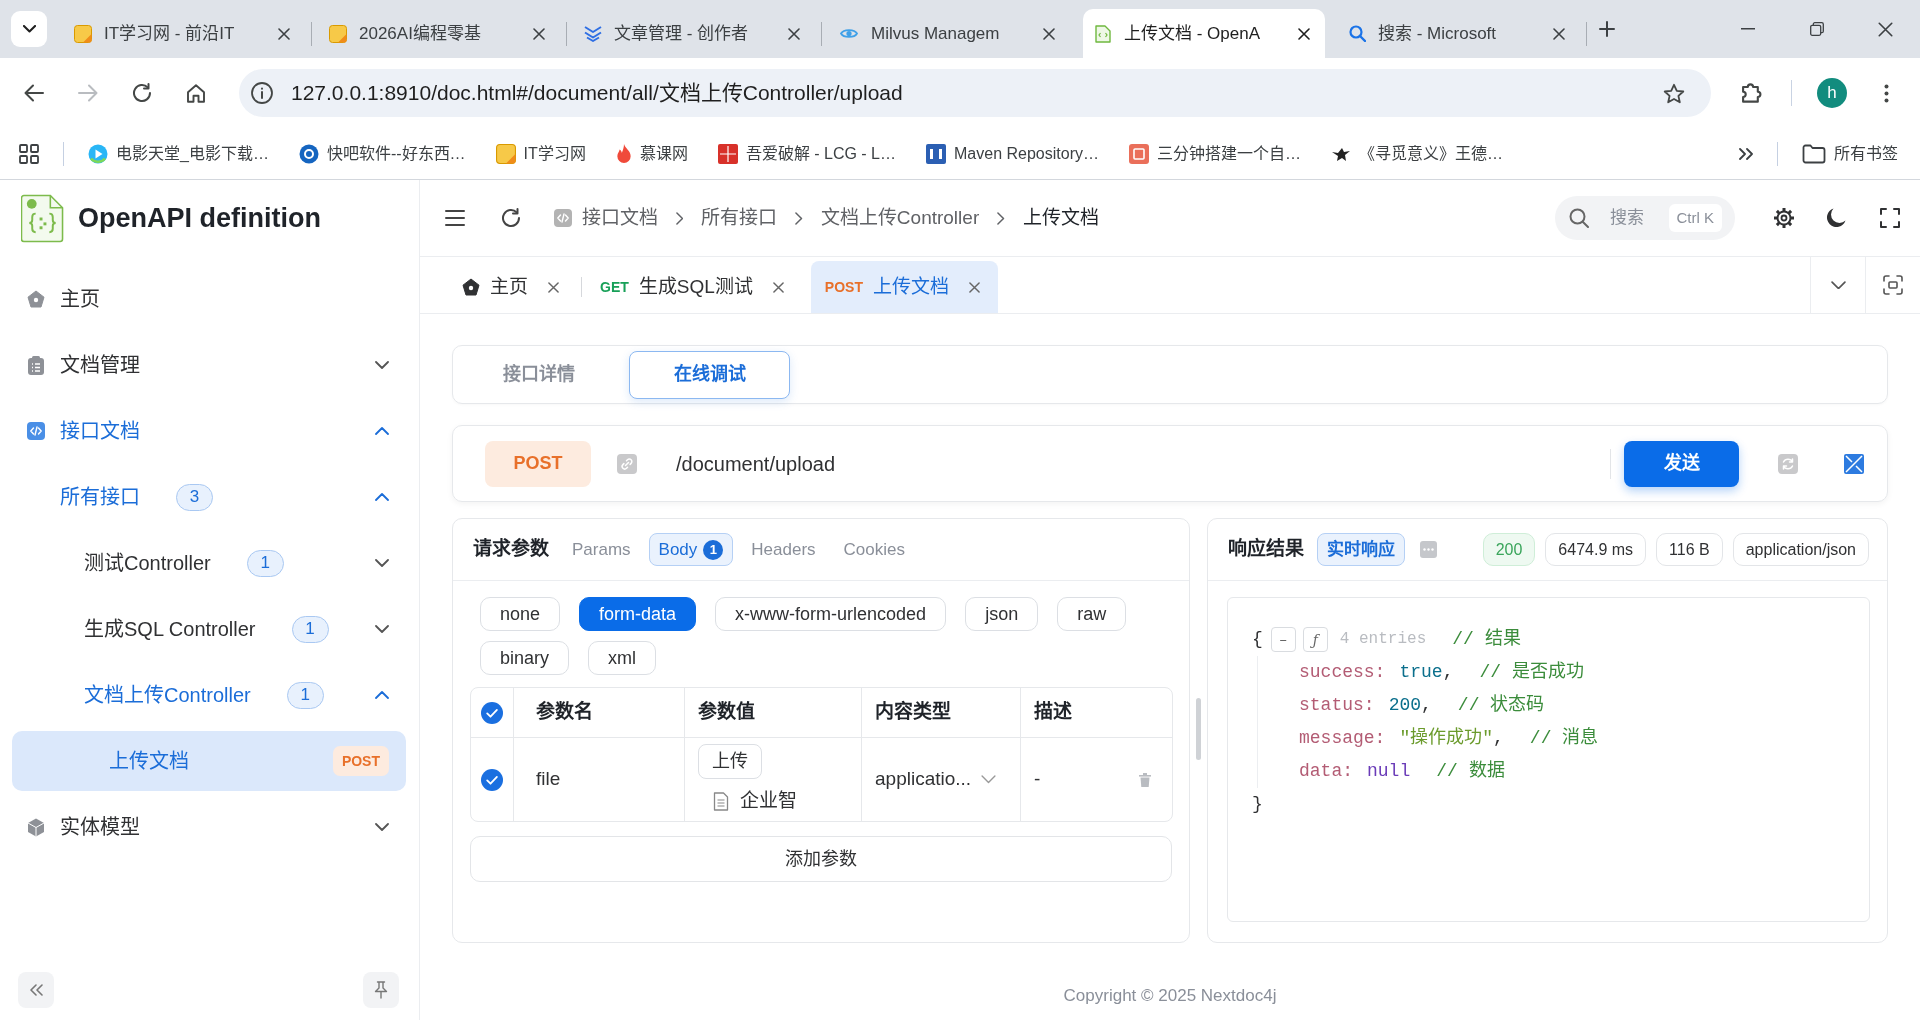  I want to click on browser-tab: IT学习网 - 前沿IT, so click(184, 33).